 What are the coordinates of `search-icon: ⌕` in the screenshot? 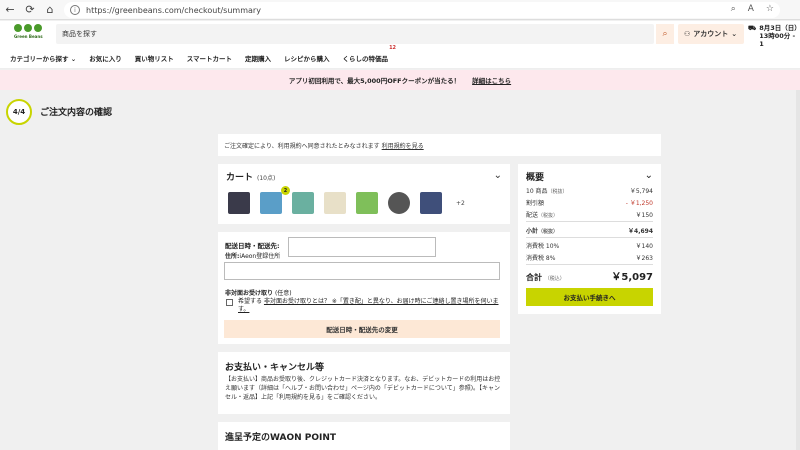 It's located at (665, 34).